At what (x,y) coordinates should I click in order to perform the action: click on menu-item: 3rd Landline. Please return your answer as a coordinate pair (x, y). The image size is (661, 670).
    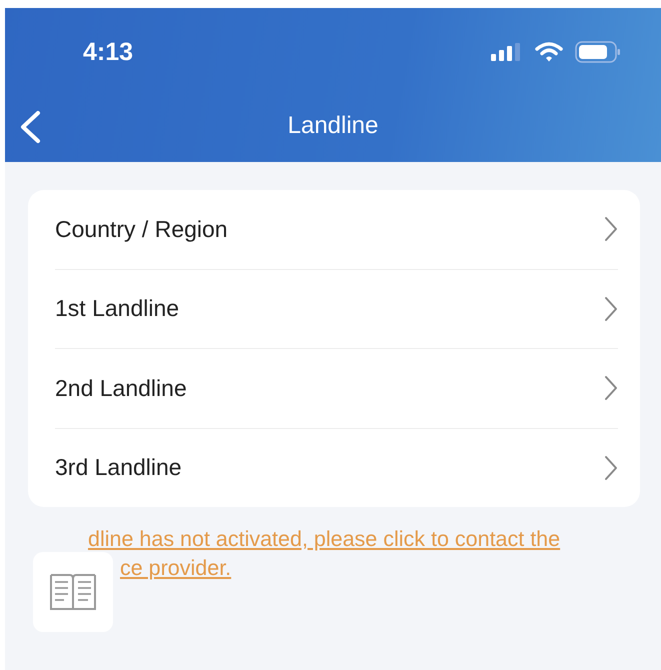
    Looking at the image, I should click on (118, 468).